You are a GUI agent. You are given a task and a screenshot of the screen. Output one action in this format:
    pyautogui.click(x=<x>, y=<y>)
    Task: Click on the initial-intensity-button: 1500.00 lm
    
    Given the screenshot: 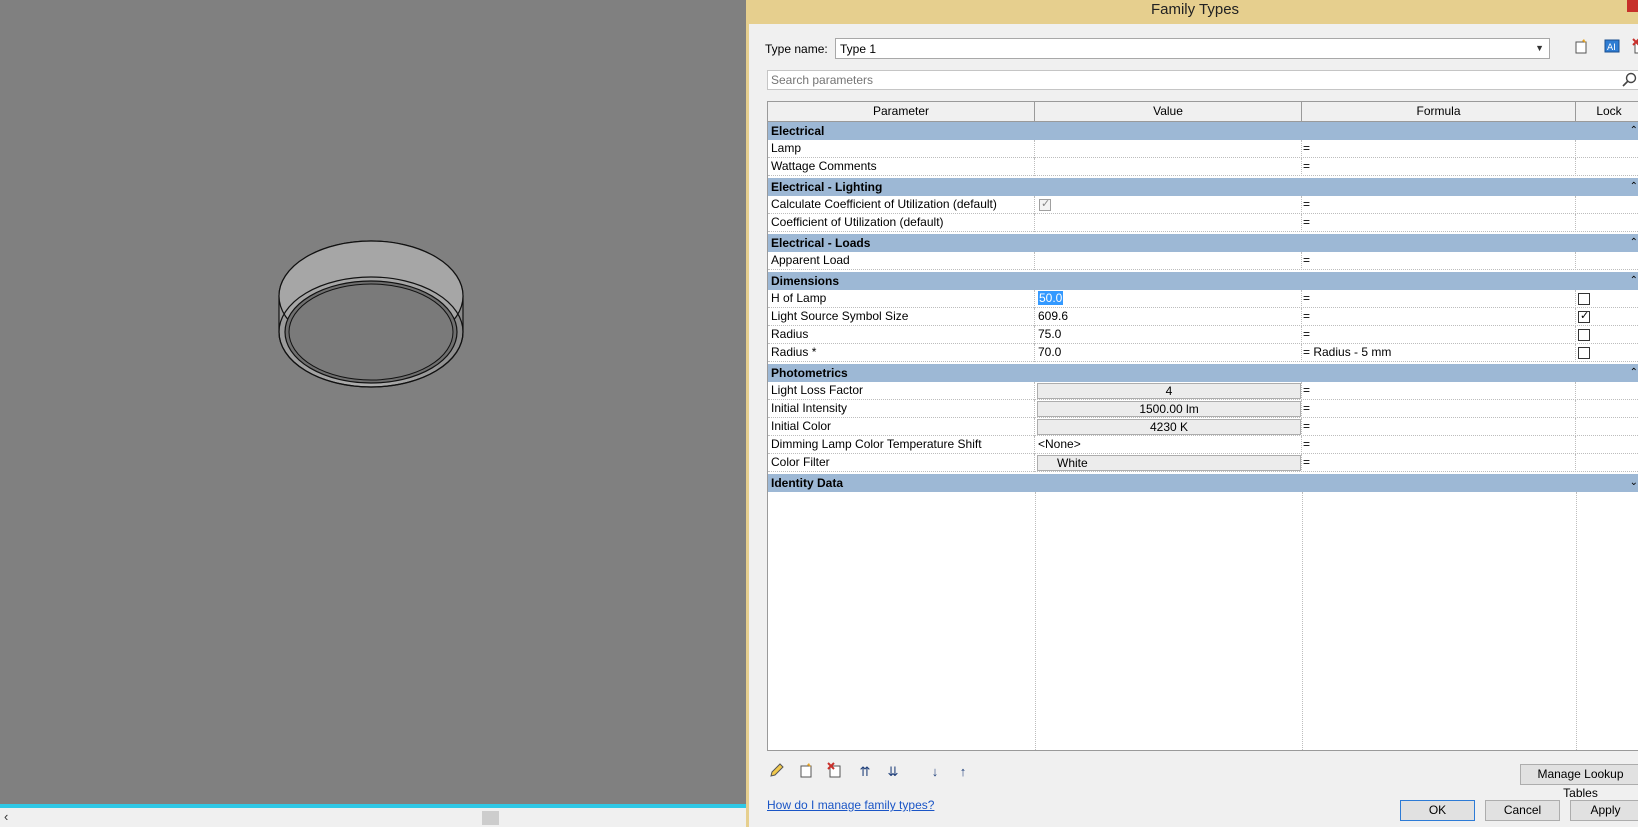 What is the action you would take?
    pyautogui.click(x=1169, y=409)
    